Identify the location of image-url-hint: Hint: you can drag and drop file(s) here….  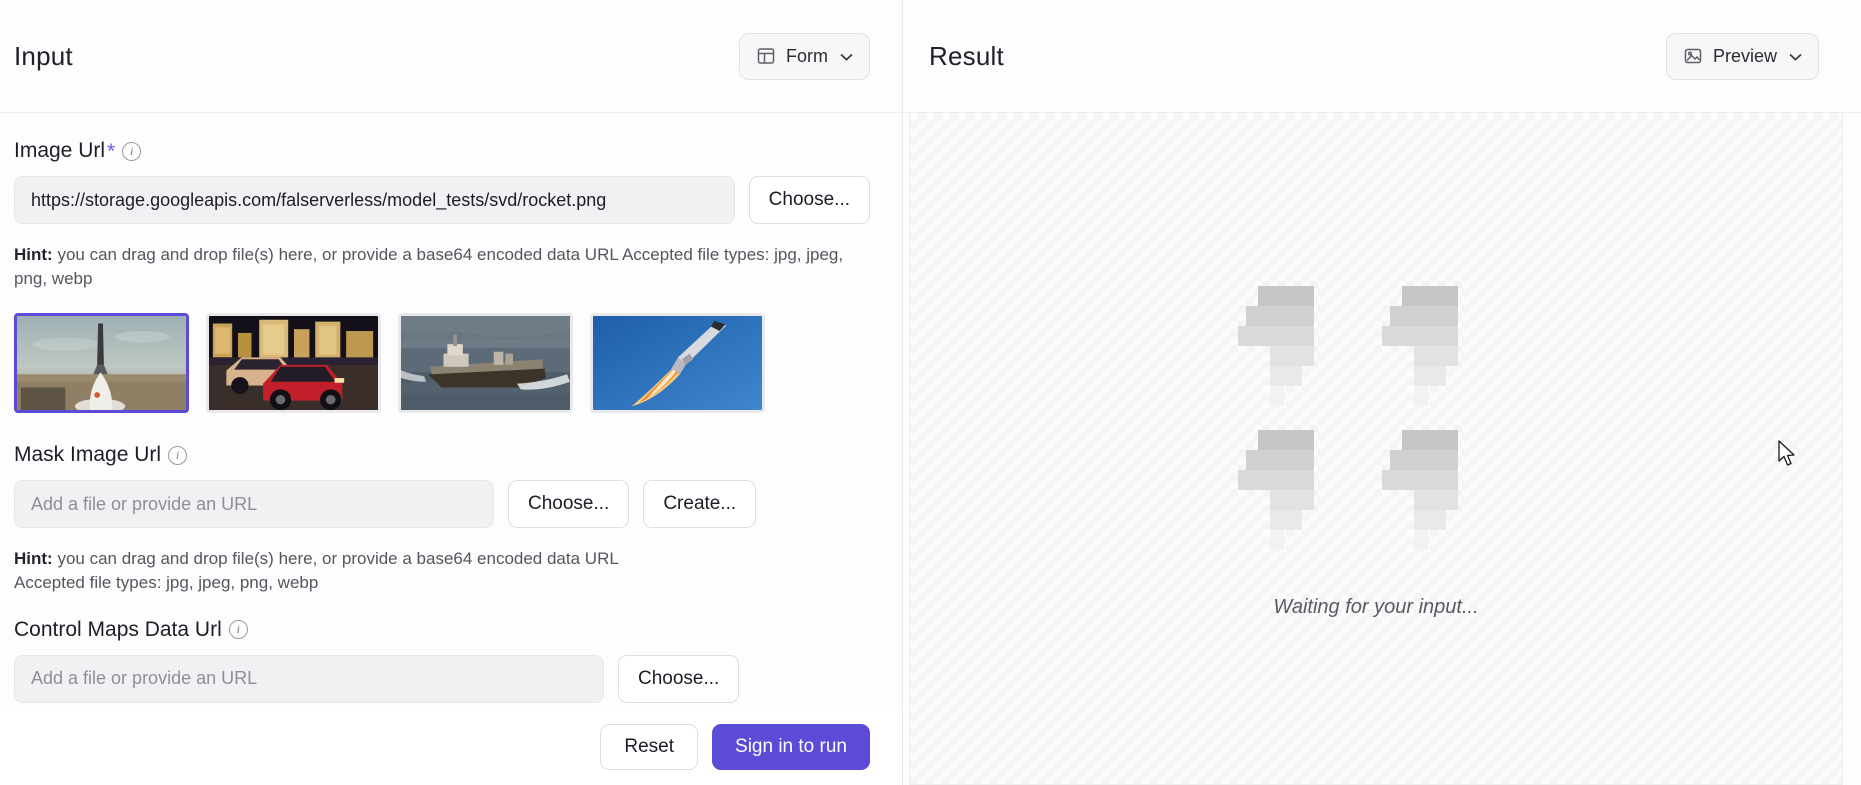
(429, 267).